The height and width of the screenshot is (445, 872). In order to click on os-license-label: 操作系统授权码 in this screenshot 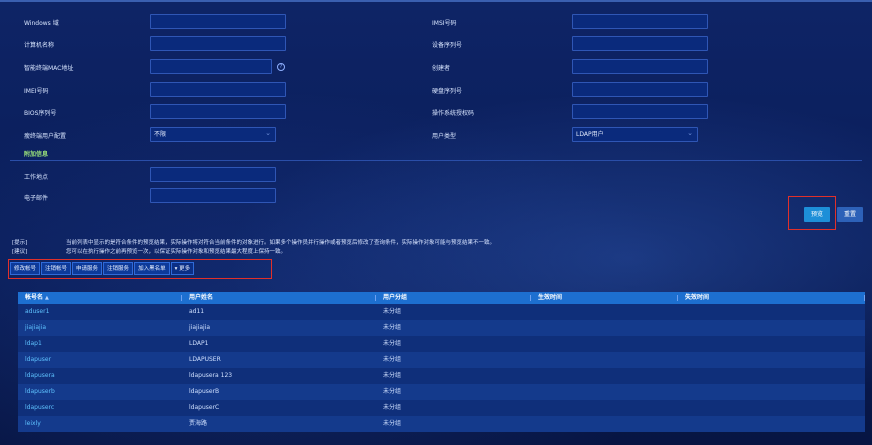, I will do `click(453, 113)`.